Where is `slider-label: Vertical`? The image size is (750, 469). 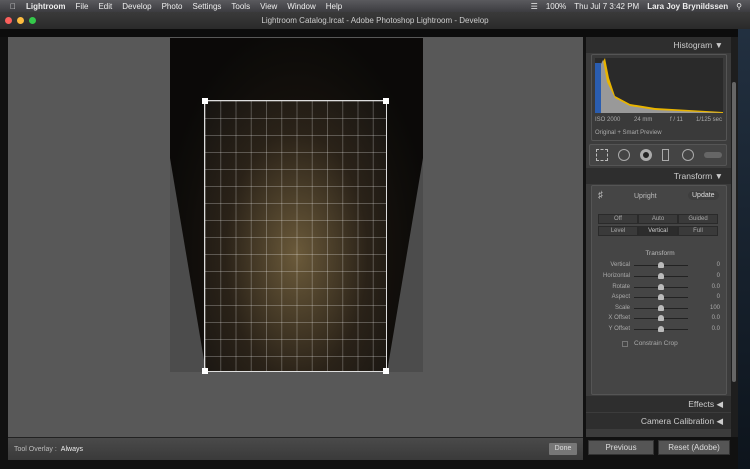 slider-label: Vertical is located at coordinates (620, 265).